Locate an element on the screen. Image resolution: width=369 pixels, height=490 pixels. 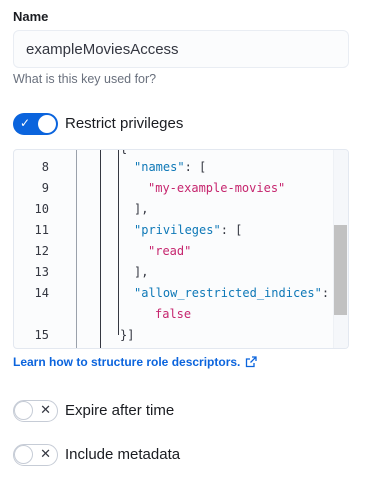
editor-scrollbar is located at coordinates (340, 249).